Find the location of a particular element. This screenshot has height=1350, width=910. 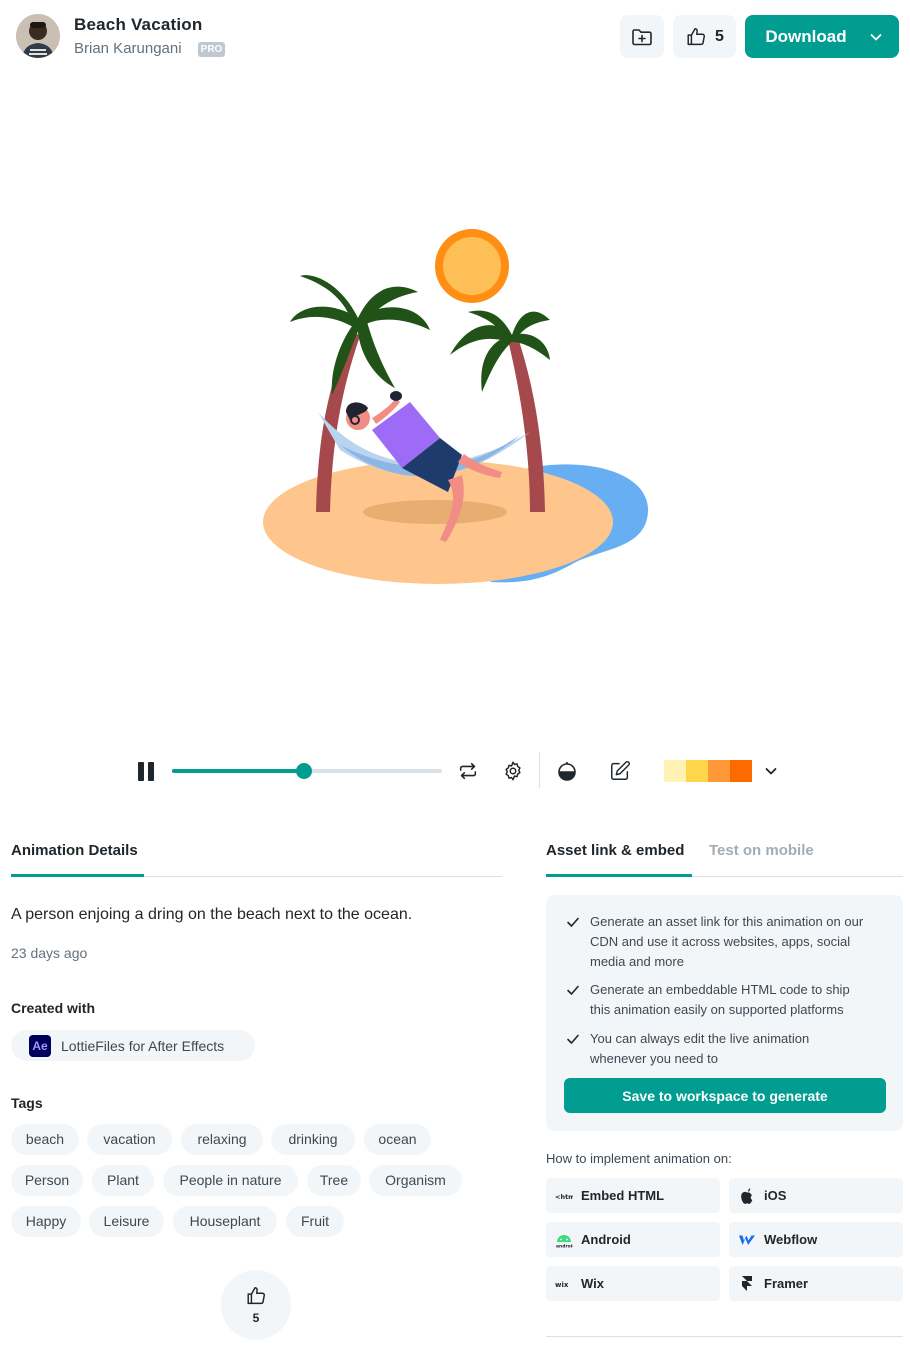

platform-label: Embed HTML is located at coordinates (623, 1195).